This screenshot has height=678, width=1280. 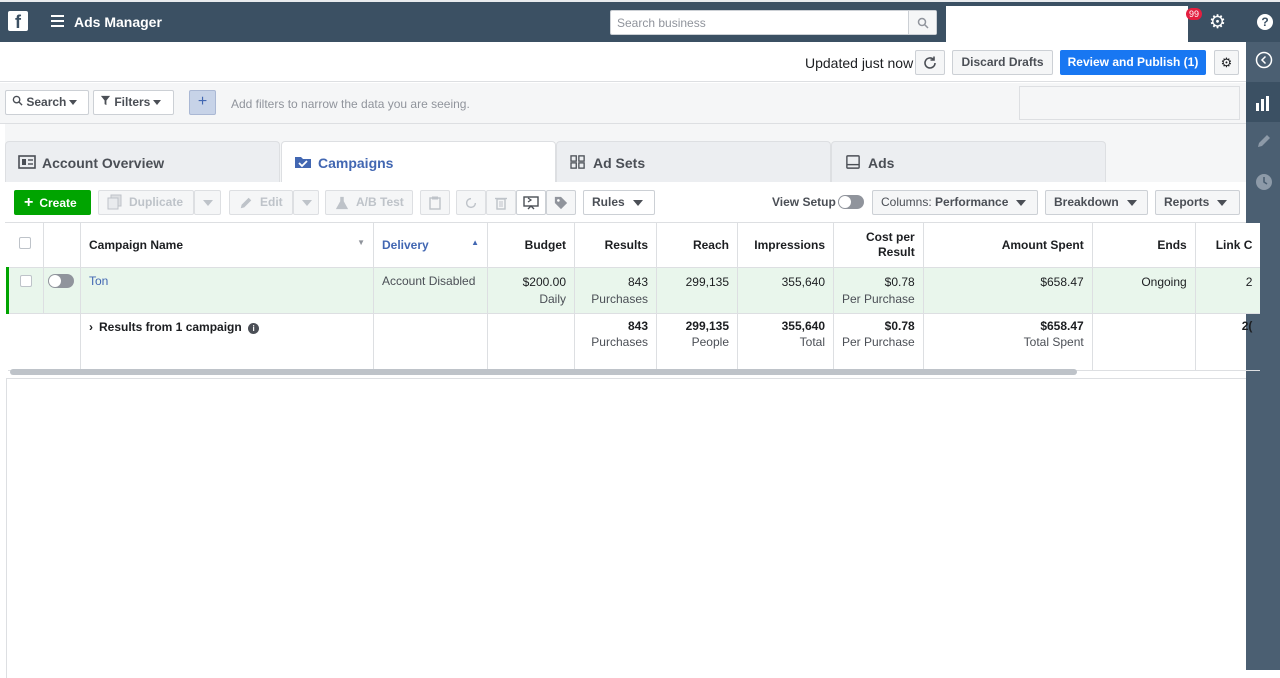 What do you see at coordinates (531, 290) in the screenshot?
I see `budget-cell: $200.00 Daily` at bounding box center [531, 290].